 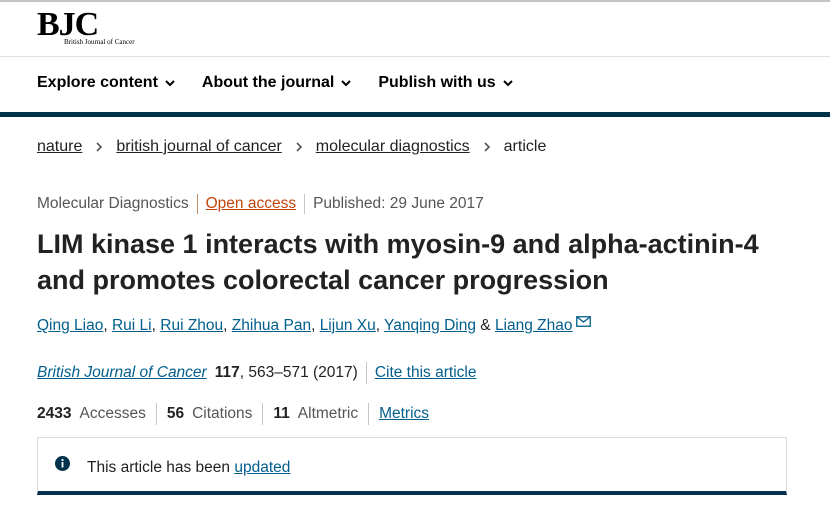 What do you see at coordinates (59, 147) in the screenshot?
I see `breadcrumb-link-nature: nature` at bounding box center [59, 147].